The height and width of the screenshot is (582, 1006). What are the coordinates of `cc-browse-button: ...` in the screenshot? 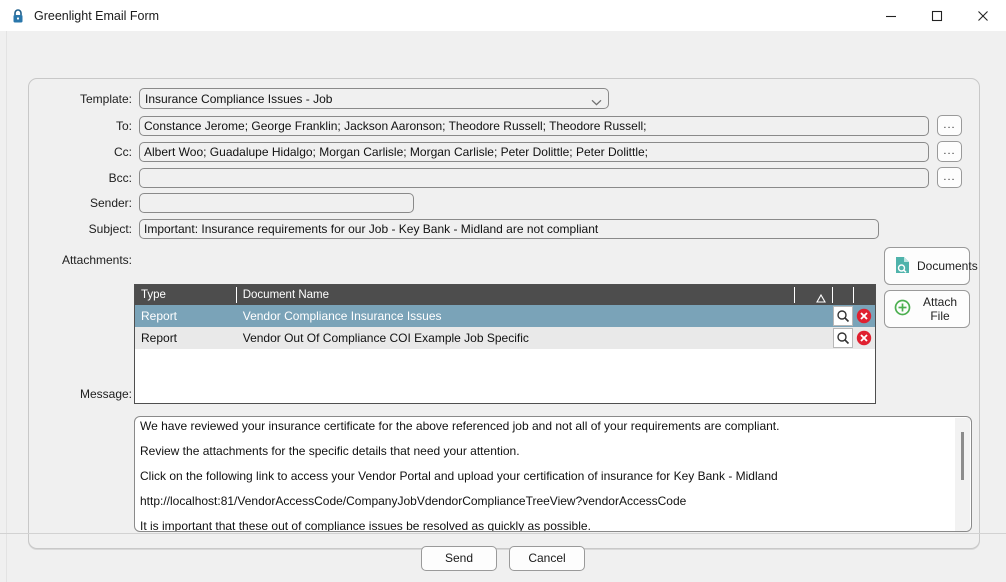 It's located at (949, 151).